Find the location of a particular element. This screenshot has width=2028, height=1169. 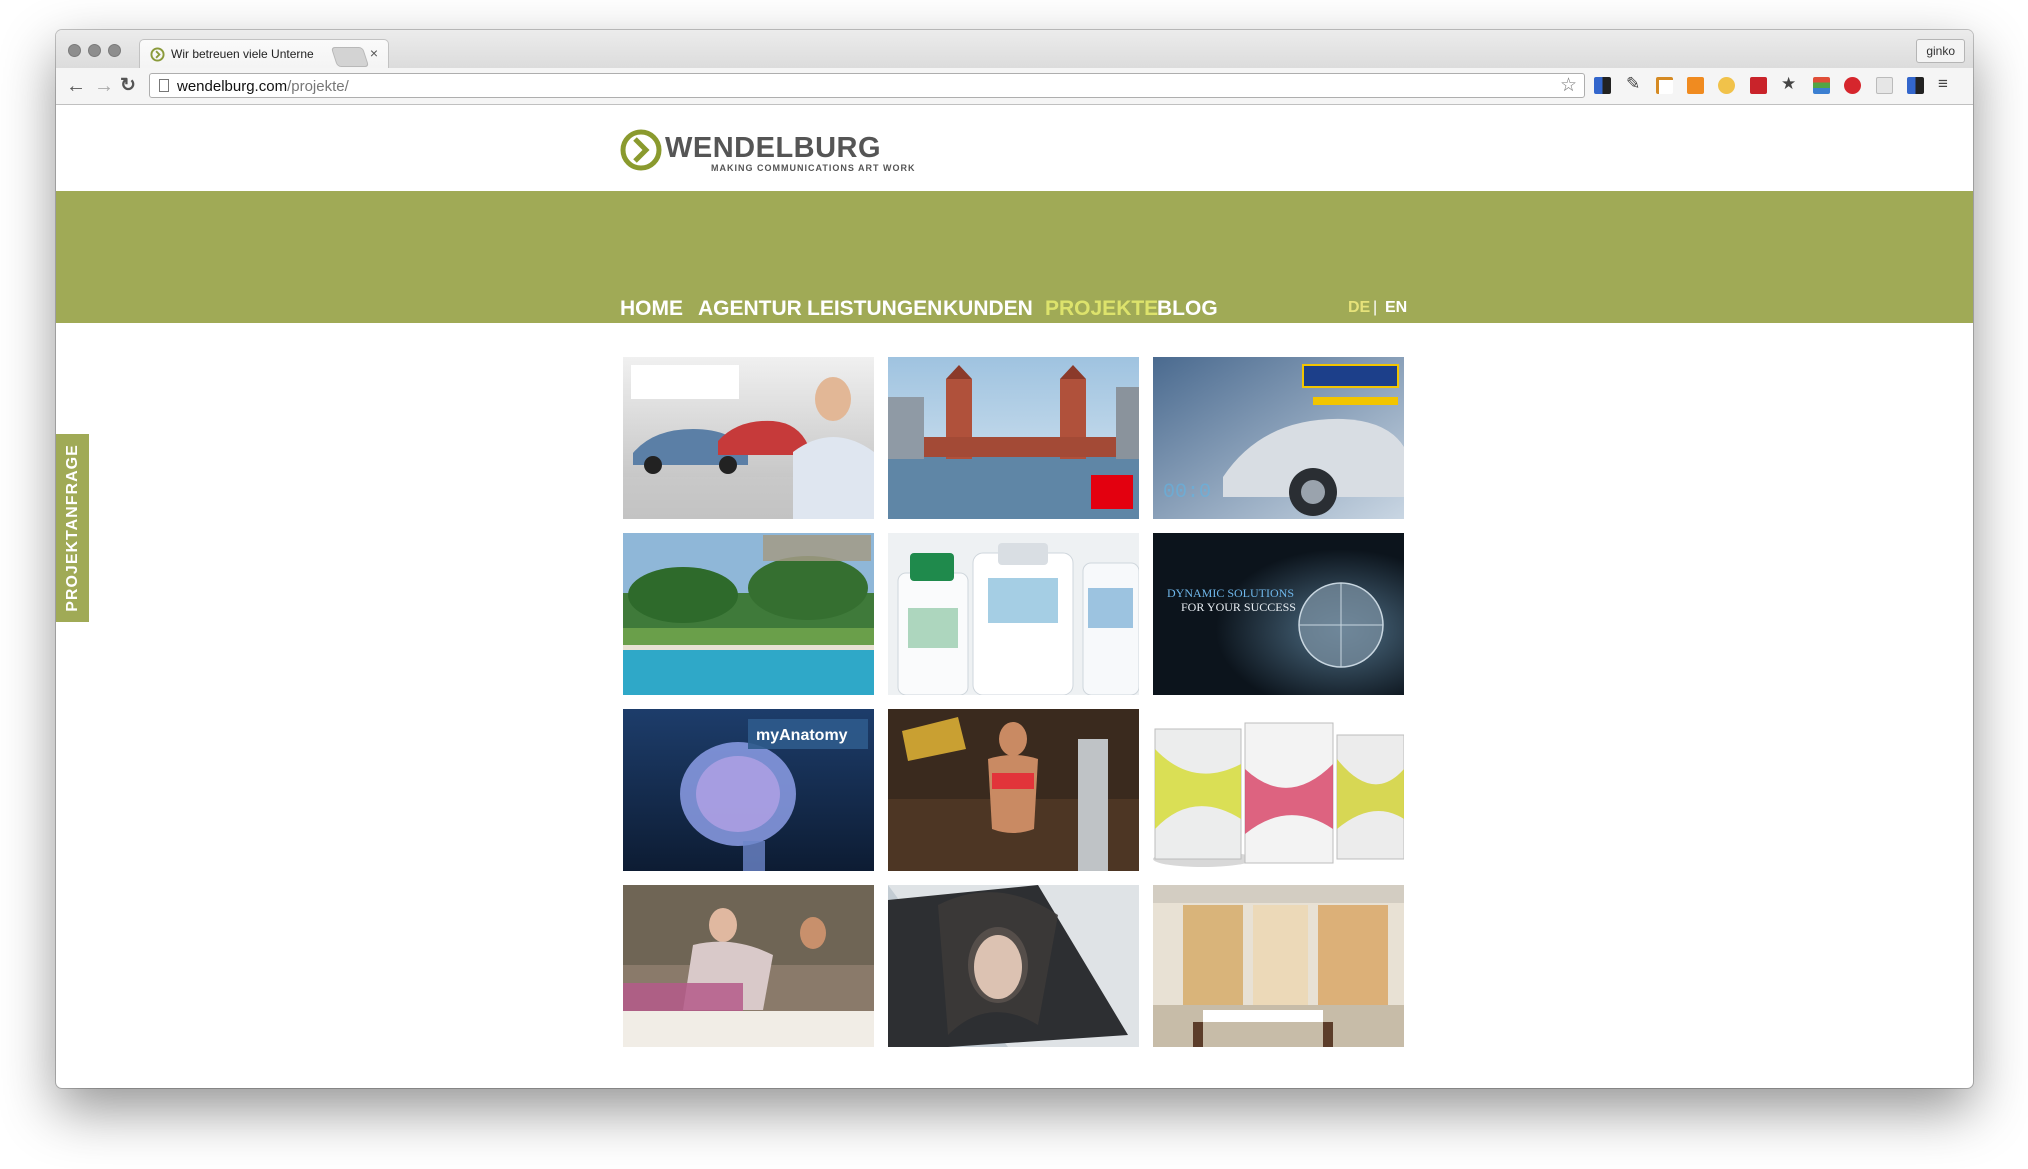

wappalyzer-icon is located at coordinates (1884, 85).